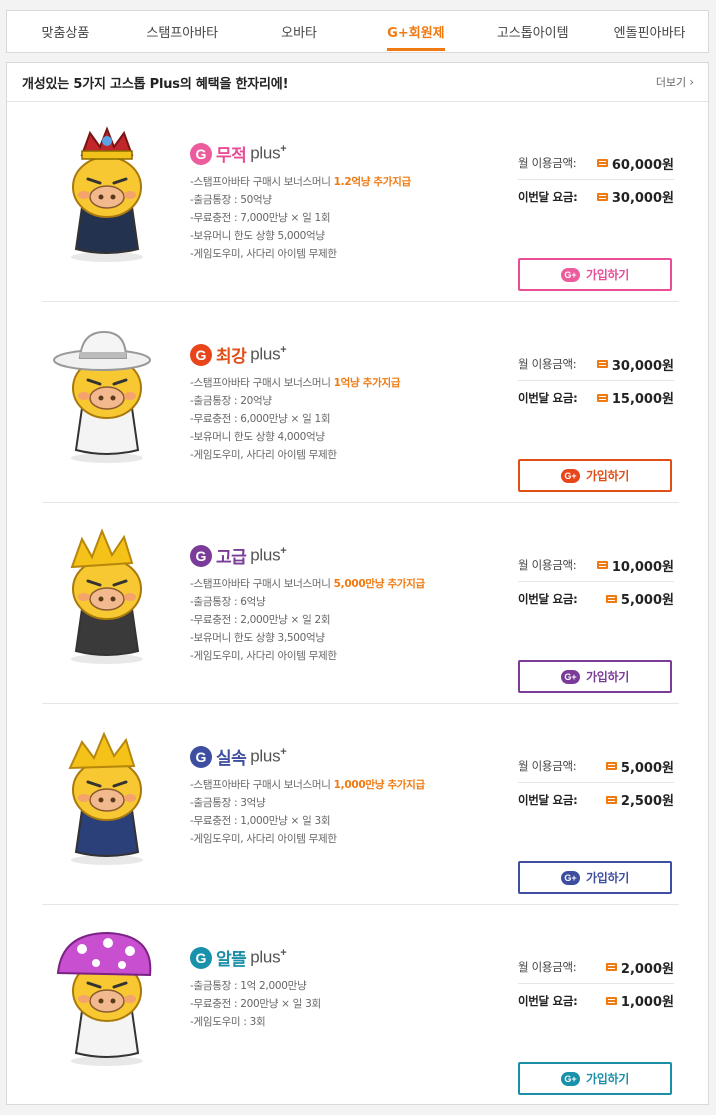 This screenshot has width=716, height=1115. I want to click on monthly-price: 10,000원, so click(635, 565).